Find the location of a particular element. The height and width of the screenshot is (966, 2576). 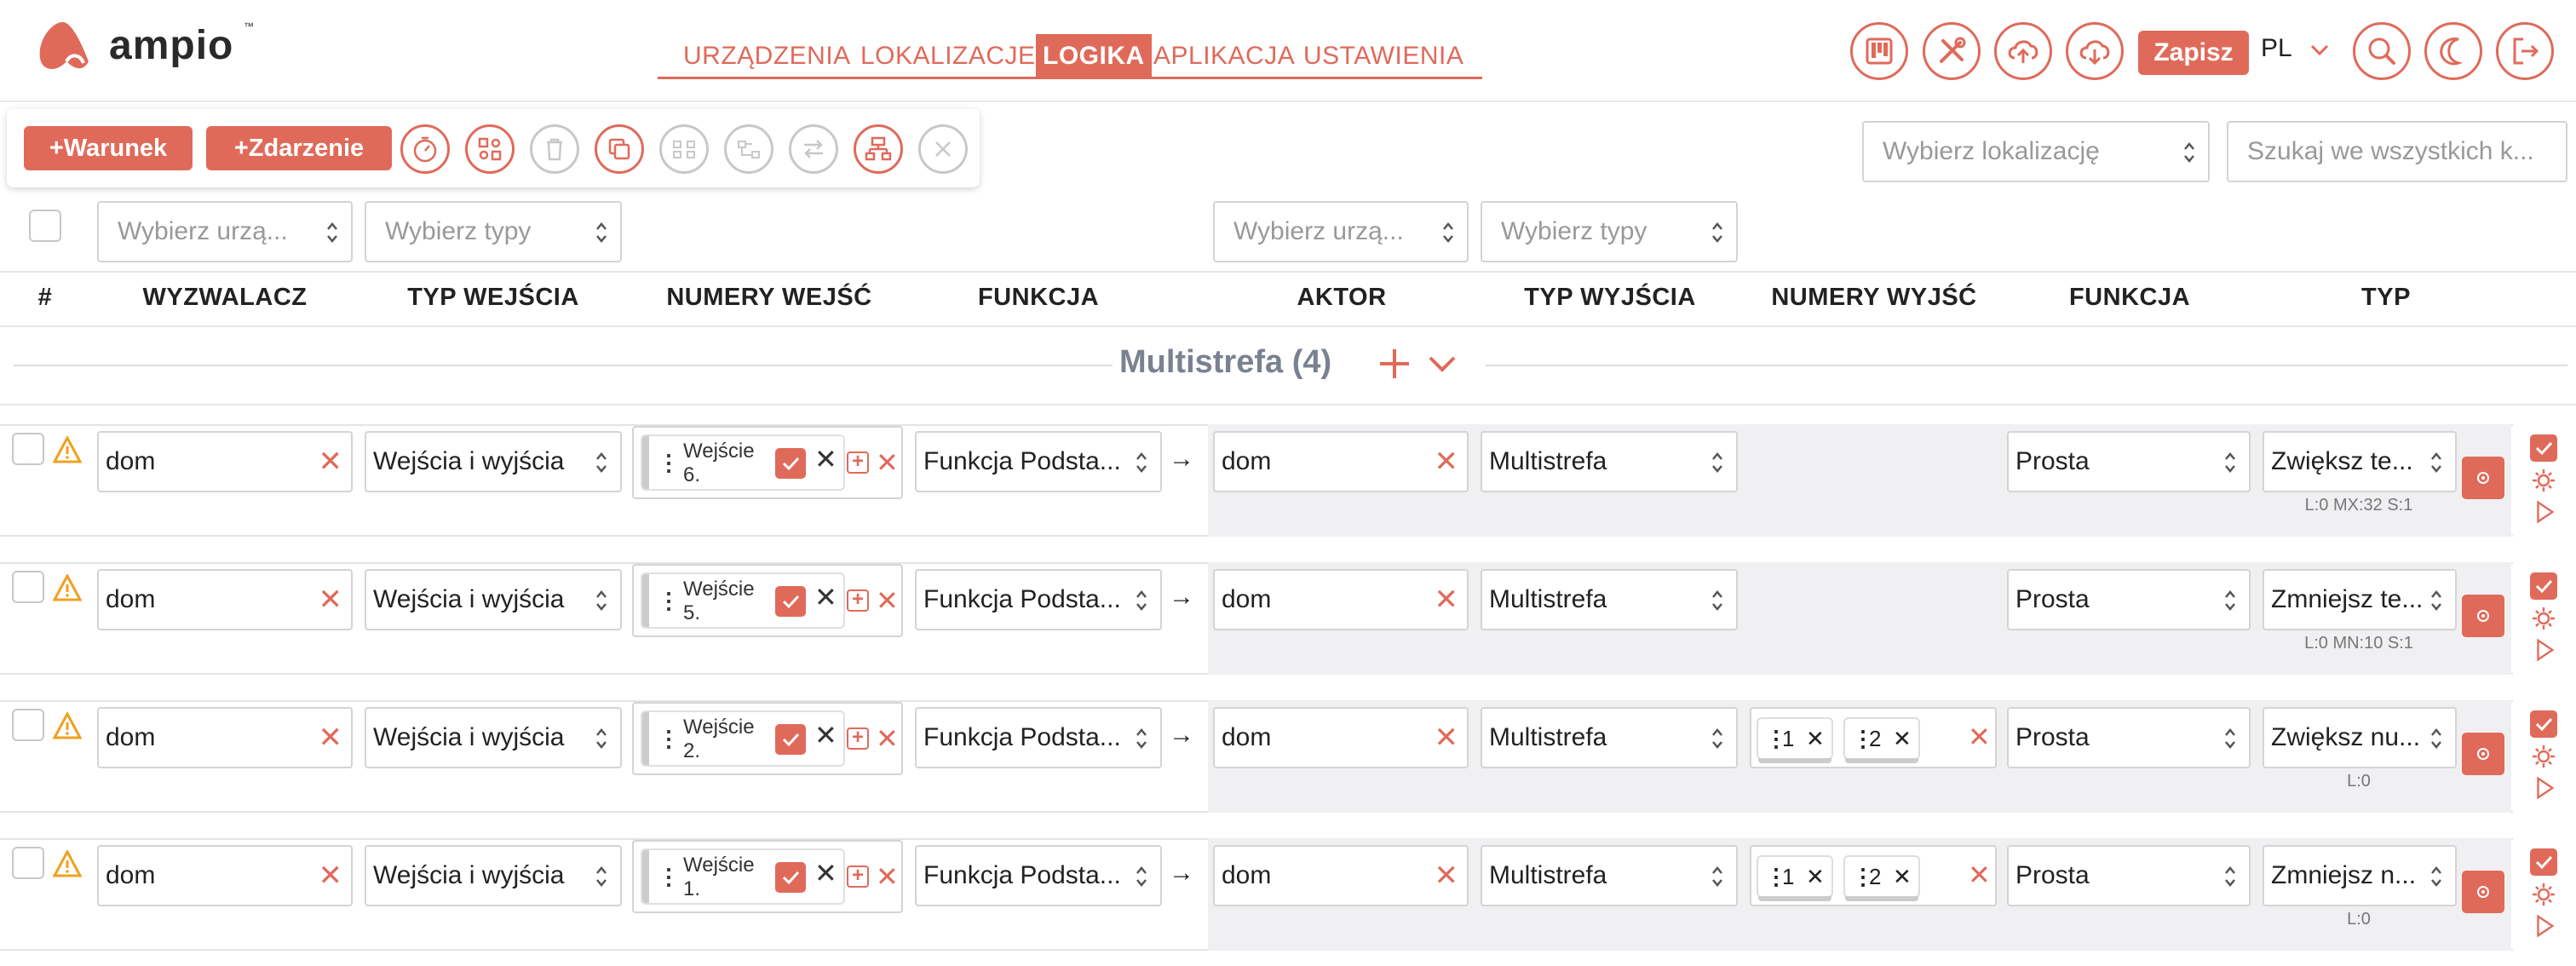

swap-button is located at coordinates (813, 149).